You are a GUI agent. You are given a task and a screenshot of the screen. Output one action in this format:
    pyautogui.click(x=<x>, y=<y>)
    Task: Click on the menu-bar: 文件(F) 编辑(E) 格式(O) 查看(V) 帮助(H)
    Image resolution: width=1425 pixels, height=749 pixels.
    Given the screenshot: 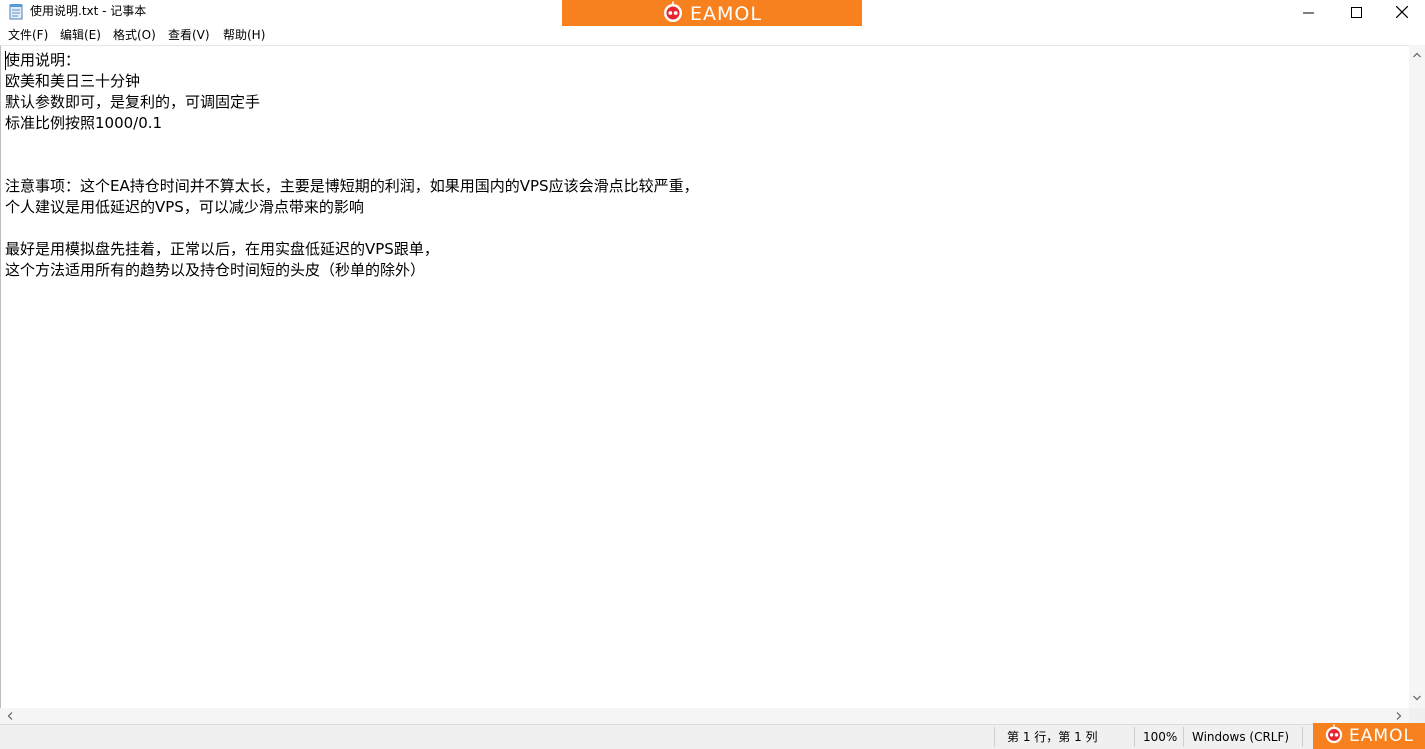 What is the action you would take?
    pyautogui.click(x=712, y=35)
    